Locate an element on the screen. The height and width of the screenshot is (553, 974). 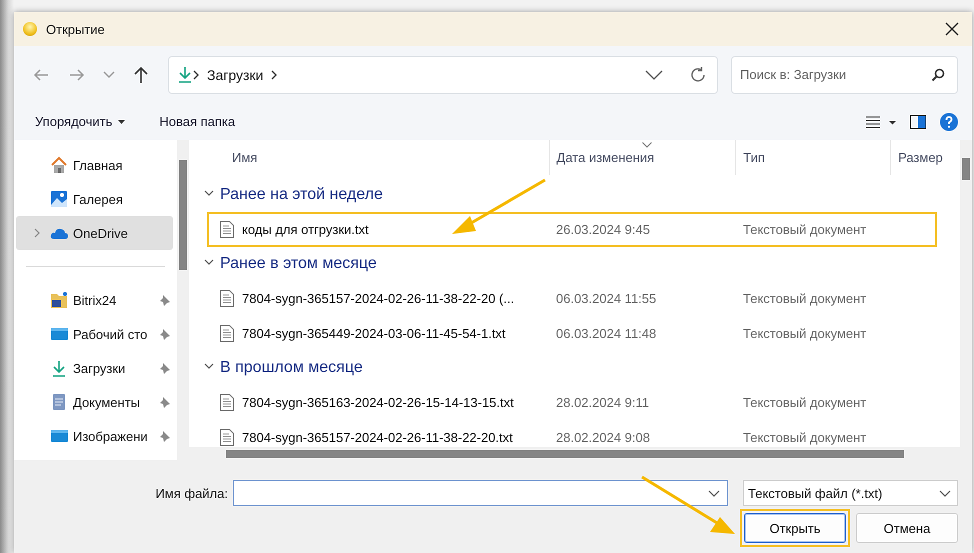
forward-icon is located at coordinates (77, 75).